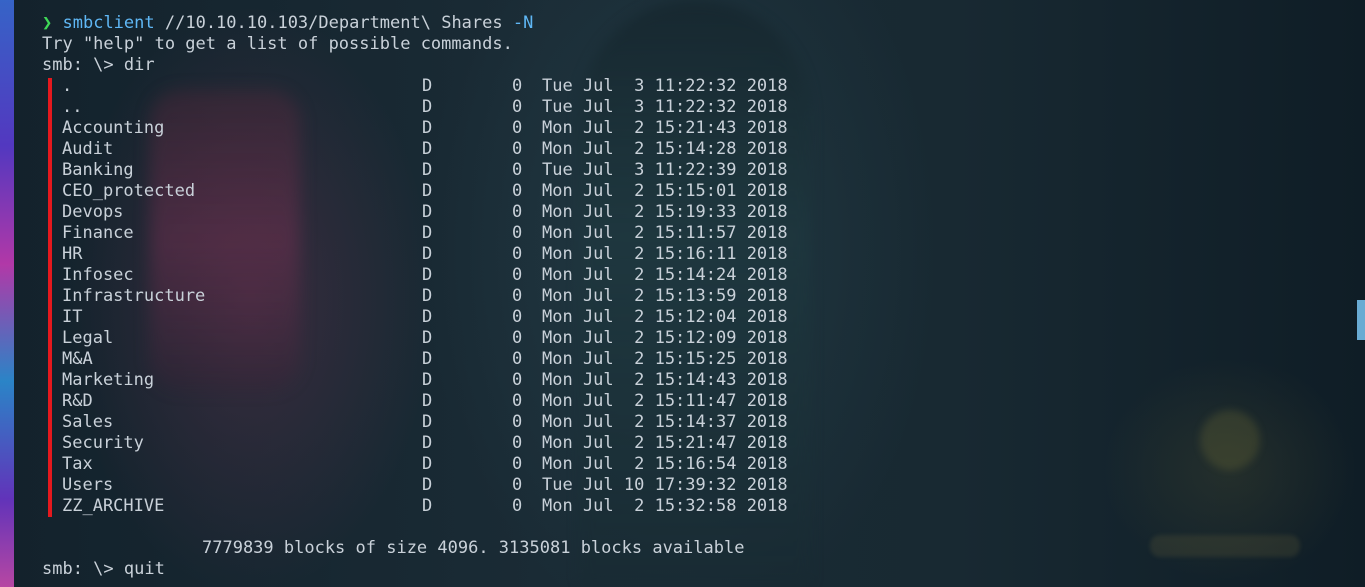 This screenshot has height=587, width=1365. Describe the element at coordinates (665, 338) in the screenshot. I see `entry-date: Mon Jul 2 15:12:09 2018` at that location.